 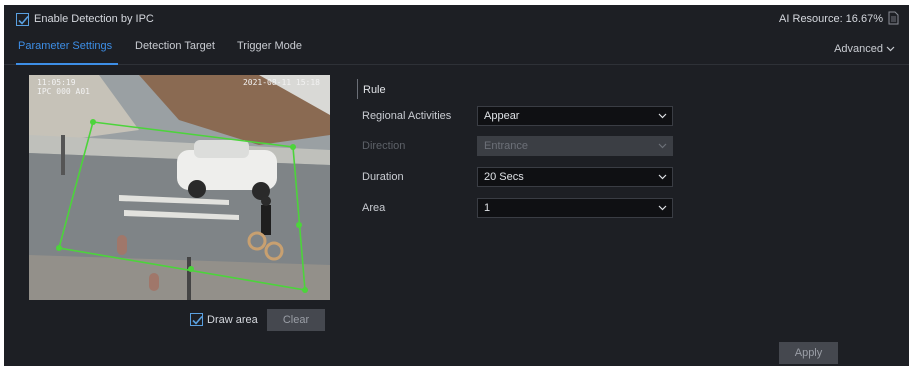 What do you see at coordinates (175, 46) in the screenshot?
I see `tab-detection-target: Detection Target` at bounding box center [175, 46].